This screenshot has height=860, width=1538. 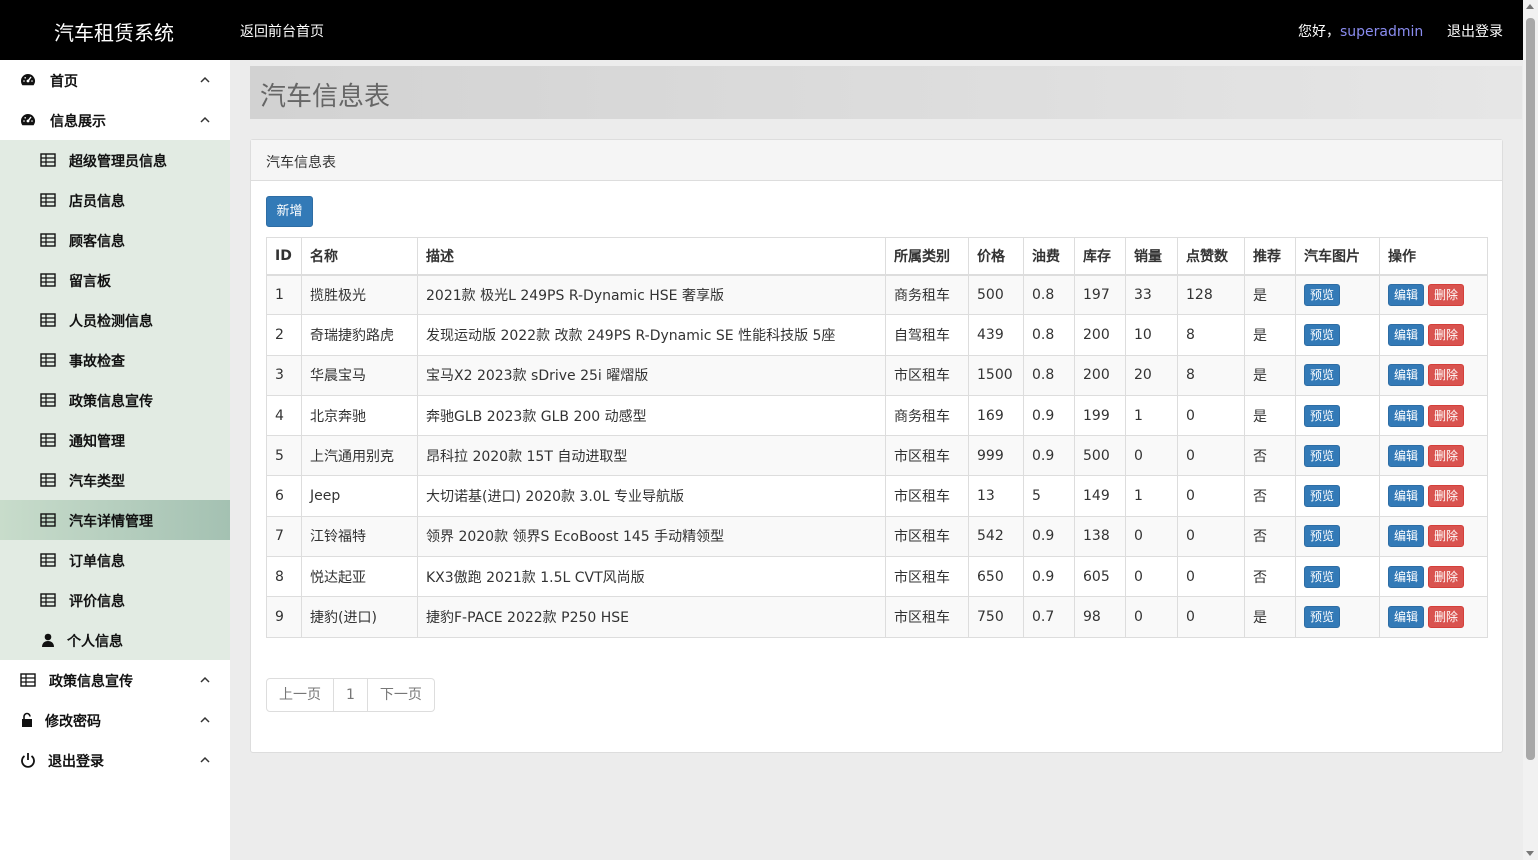 What do you see at coordinates (1211, 256) in the screenshot?
I see `column-header: 点赞数` at bounding box center [1211, 256].